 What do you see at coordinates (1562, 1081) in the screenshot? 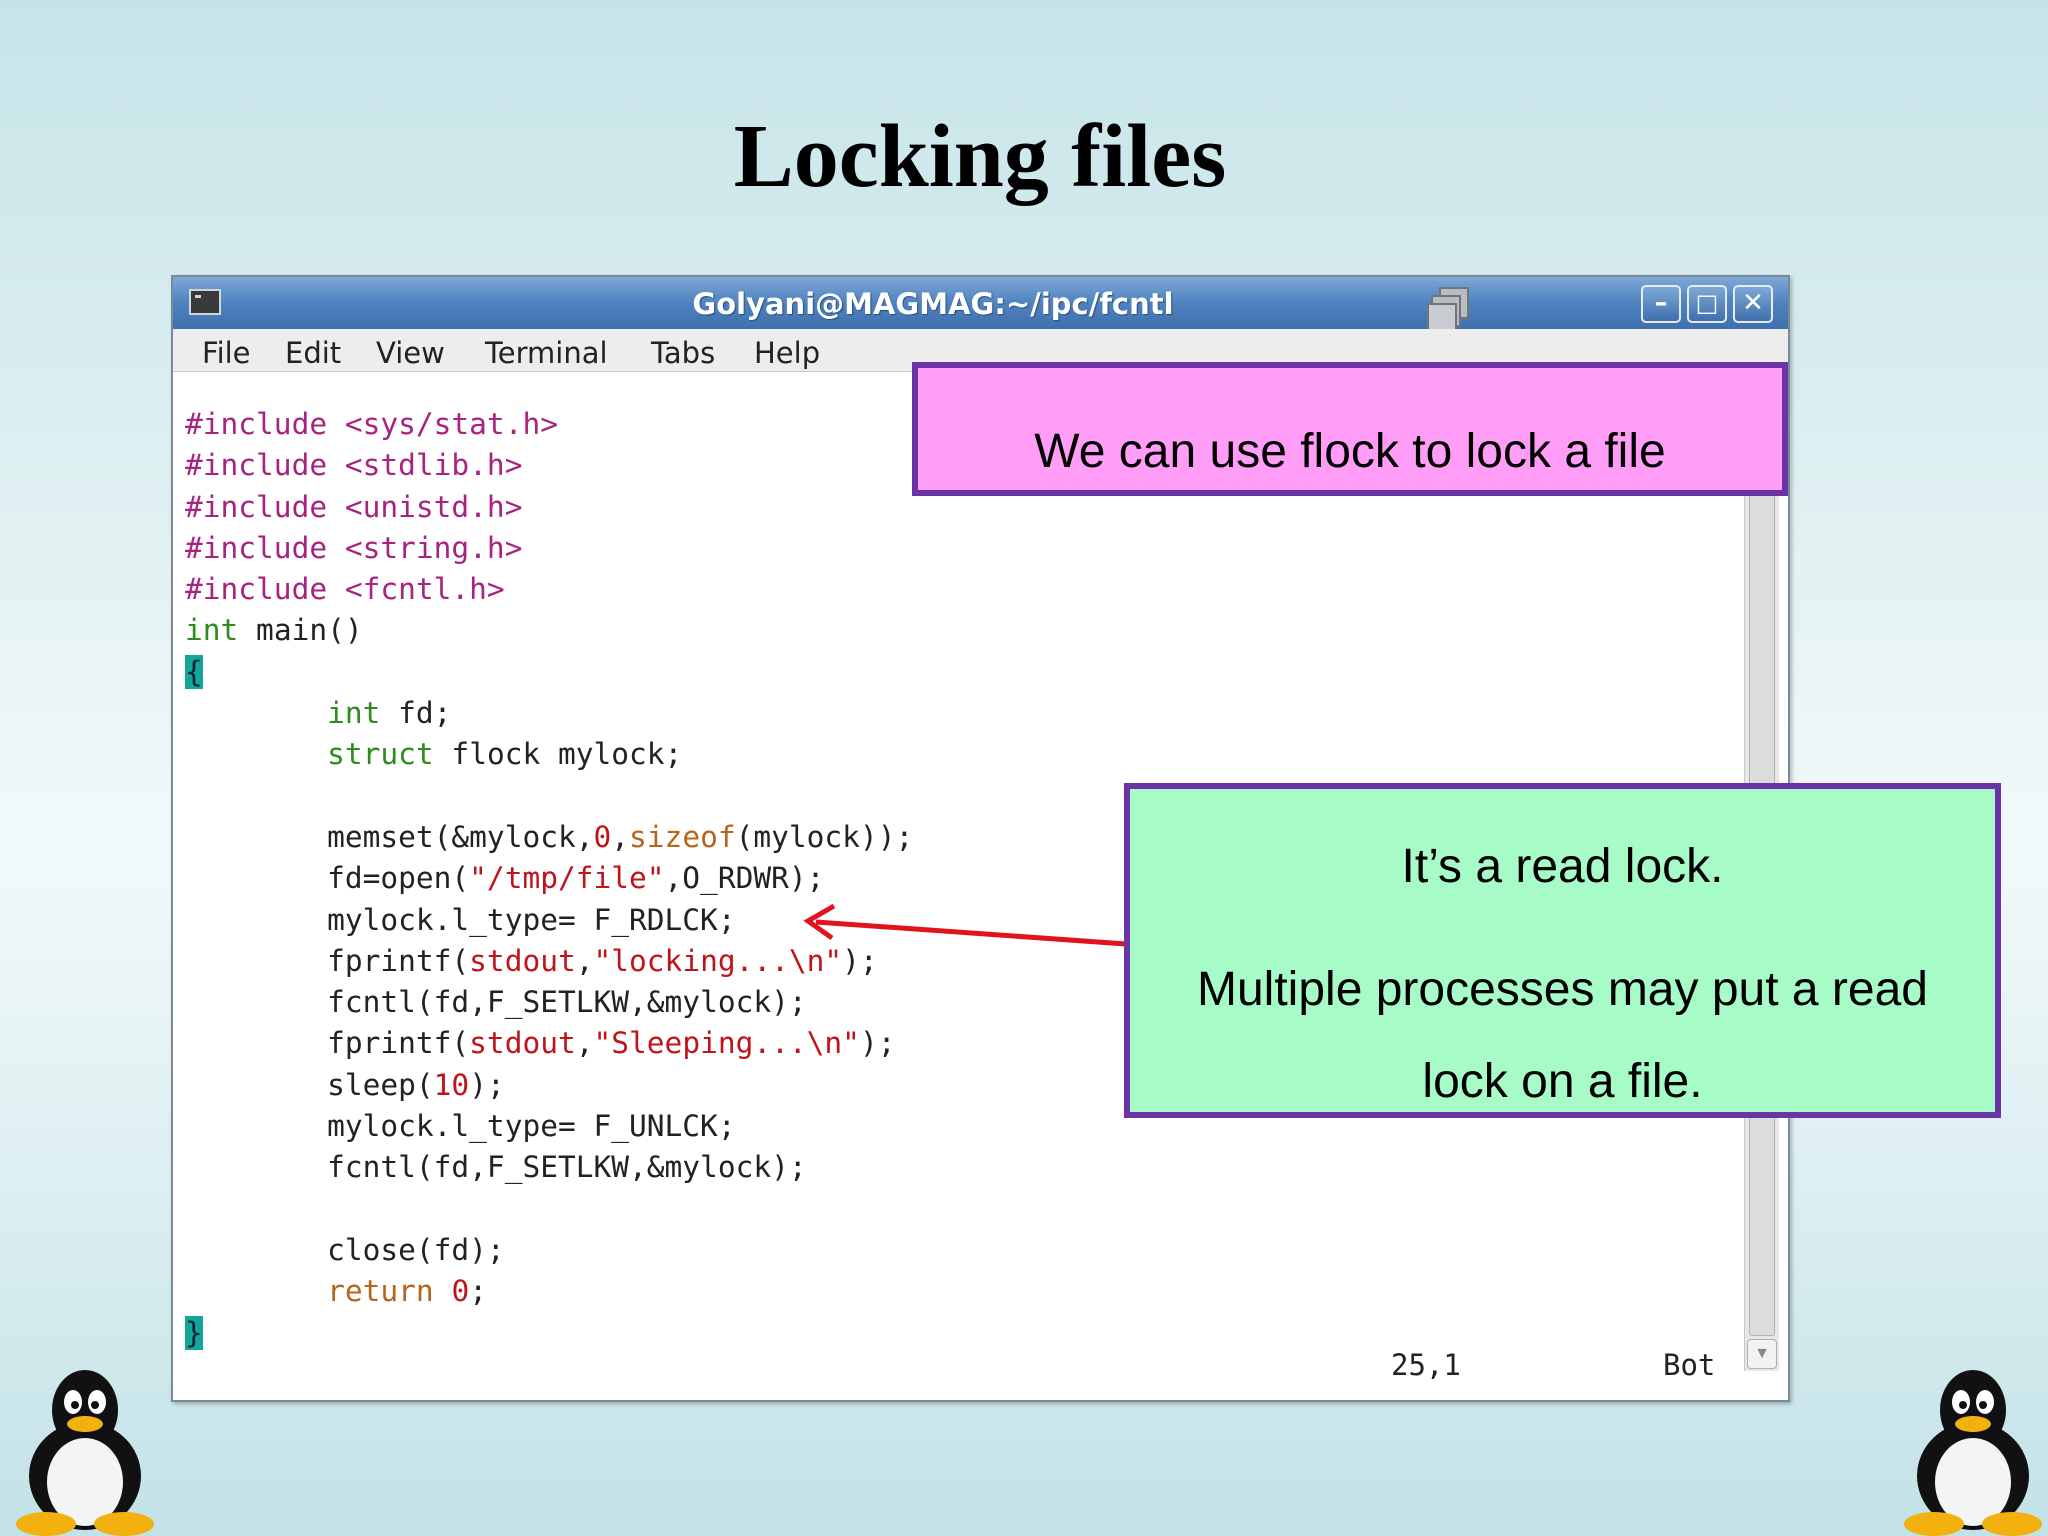
I see `callout-read-lock-line3: lock on a file.` at bounding box center [1562, 1081].